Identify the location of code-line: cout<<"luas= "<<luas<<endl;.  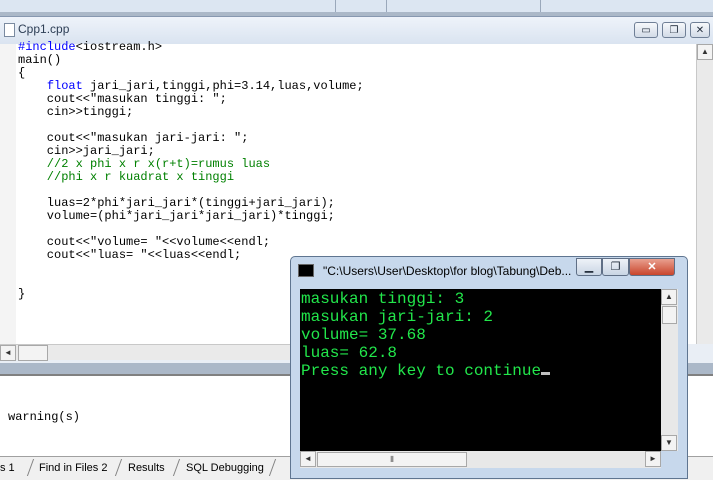
(129, 255).